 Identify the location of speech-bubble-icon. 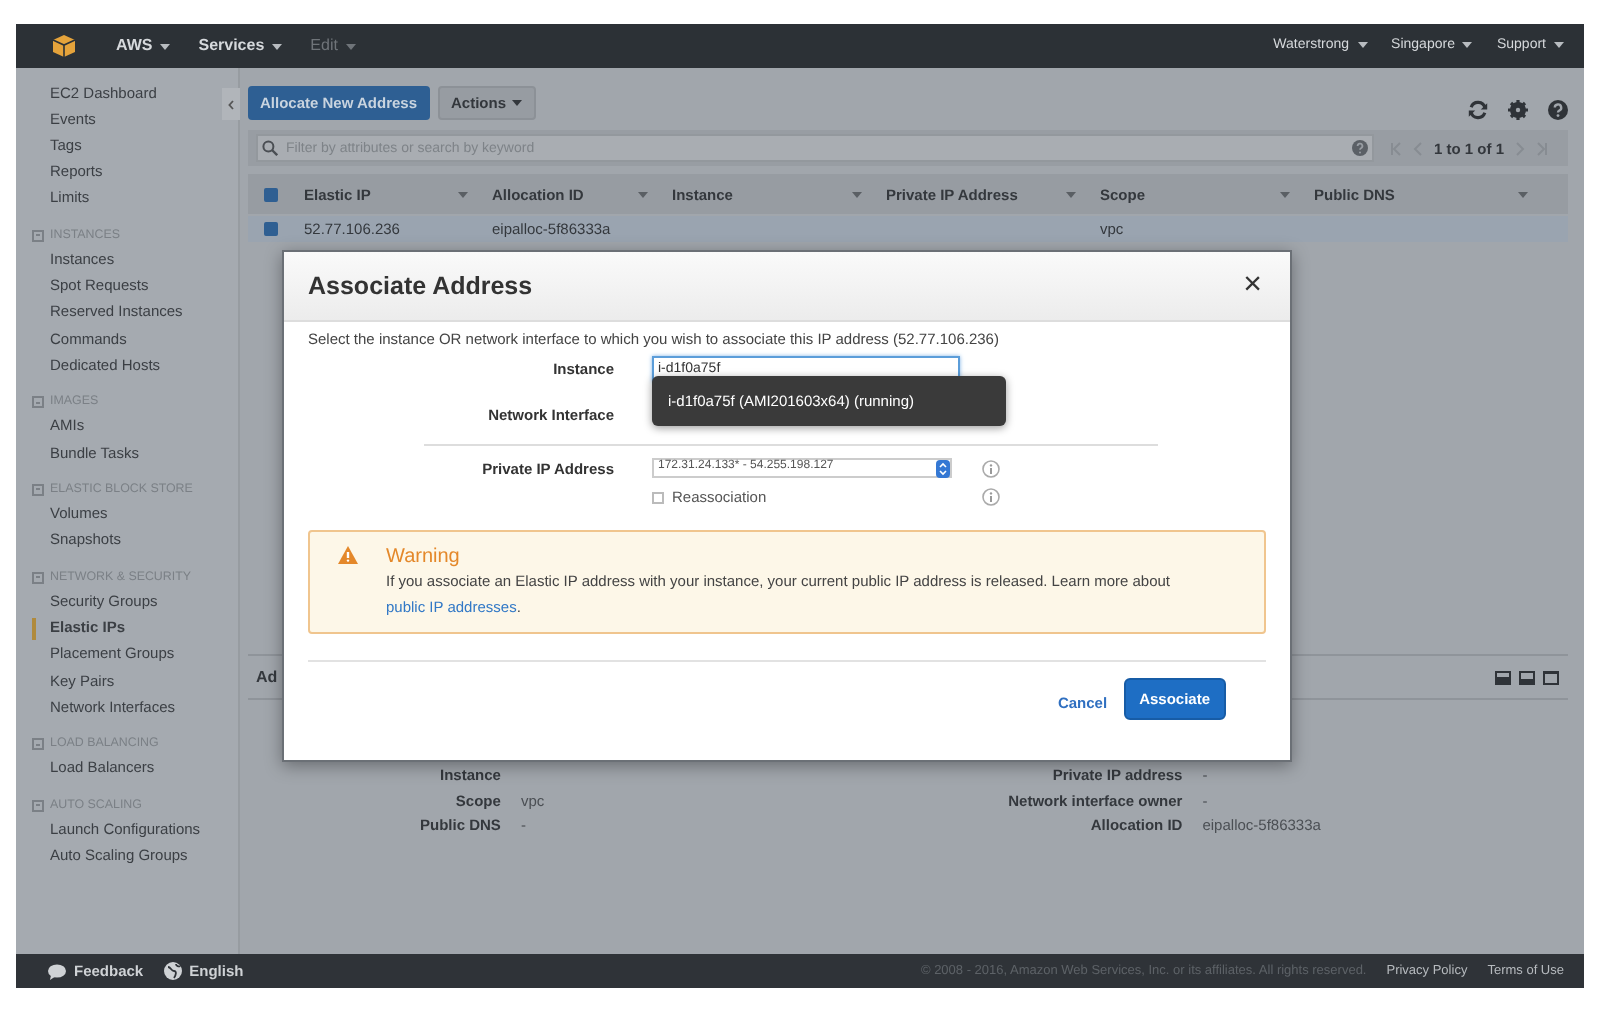
(57, 971).